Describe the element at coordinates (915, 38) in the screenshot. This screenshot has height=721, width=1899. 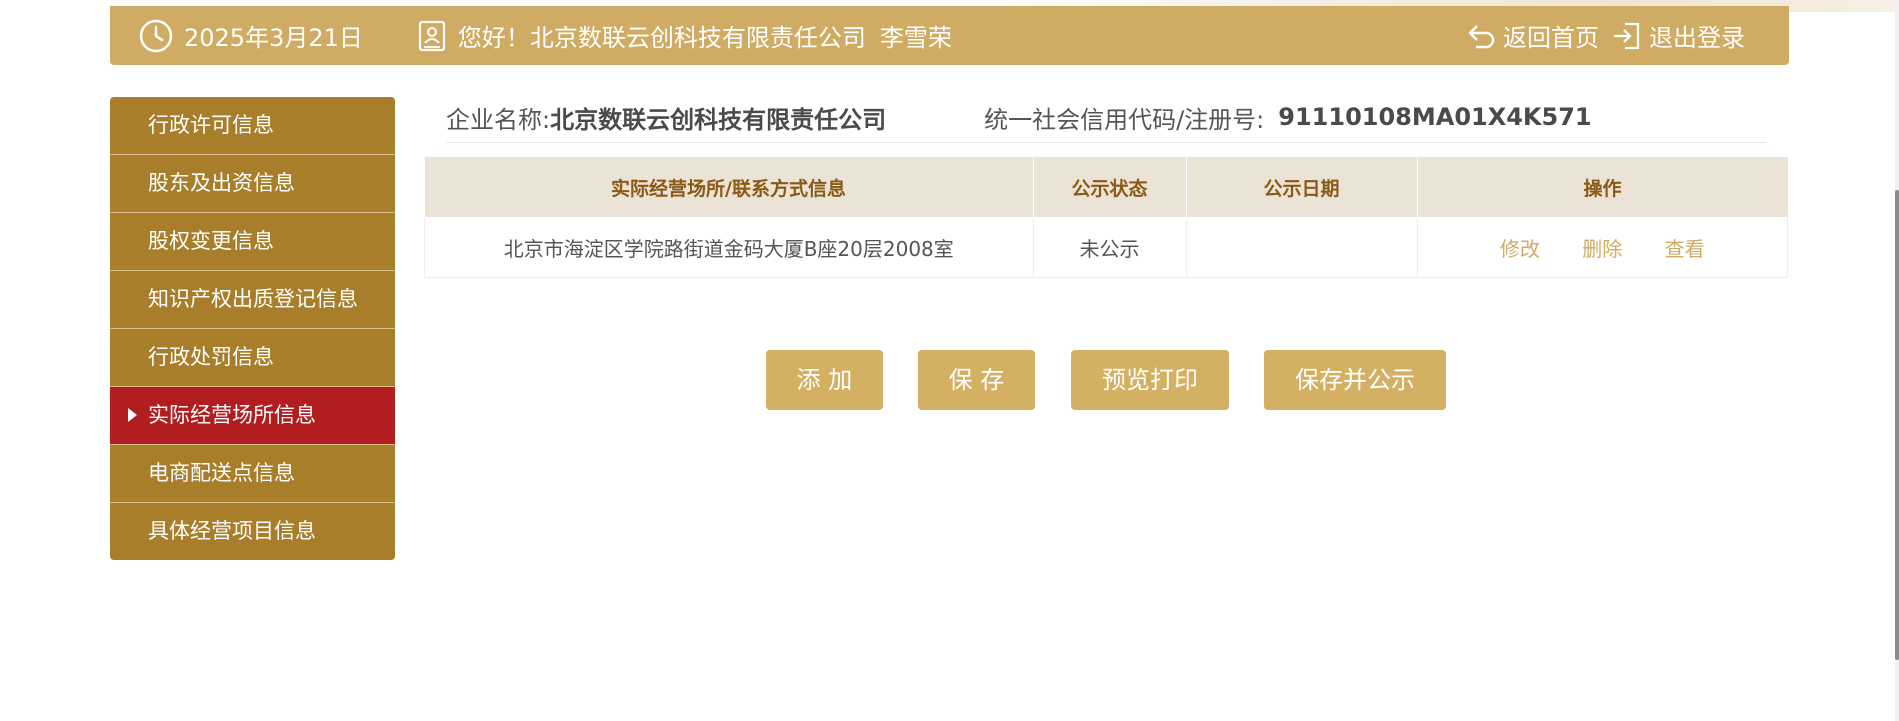
I see `user-name: 李雪荣` at that location.